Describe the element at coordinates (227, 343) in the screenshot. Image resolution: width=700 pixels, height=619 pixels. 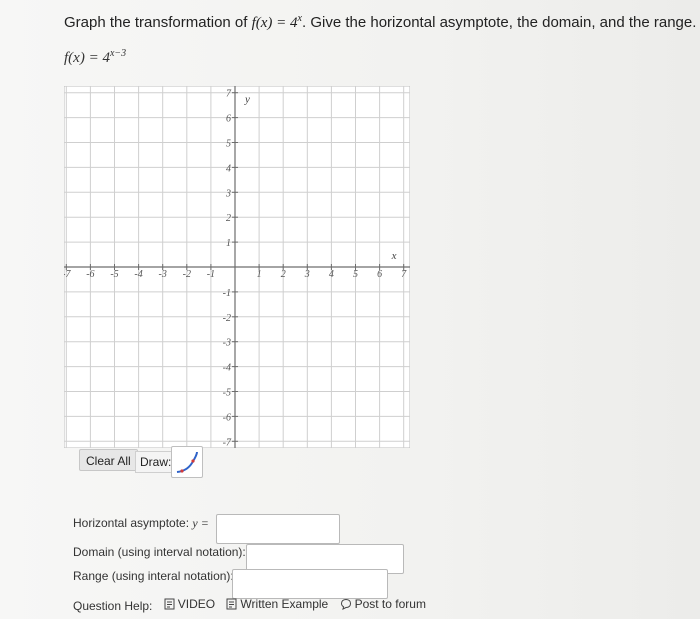
I see `y-tick-label: -3` at that location.